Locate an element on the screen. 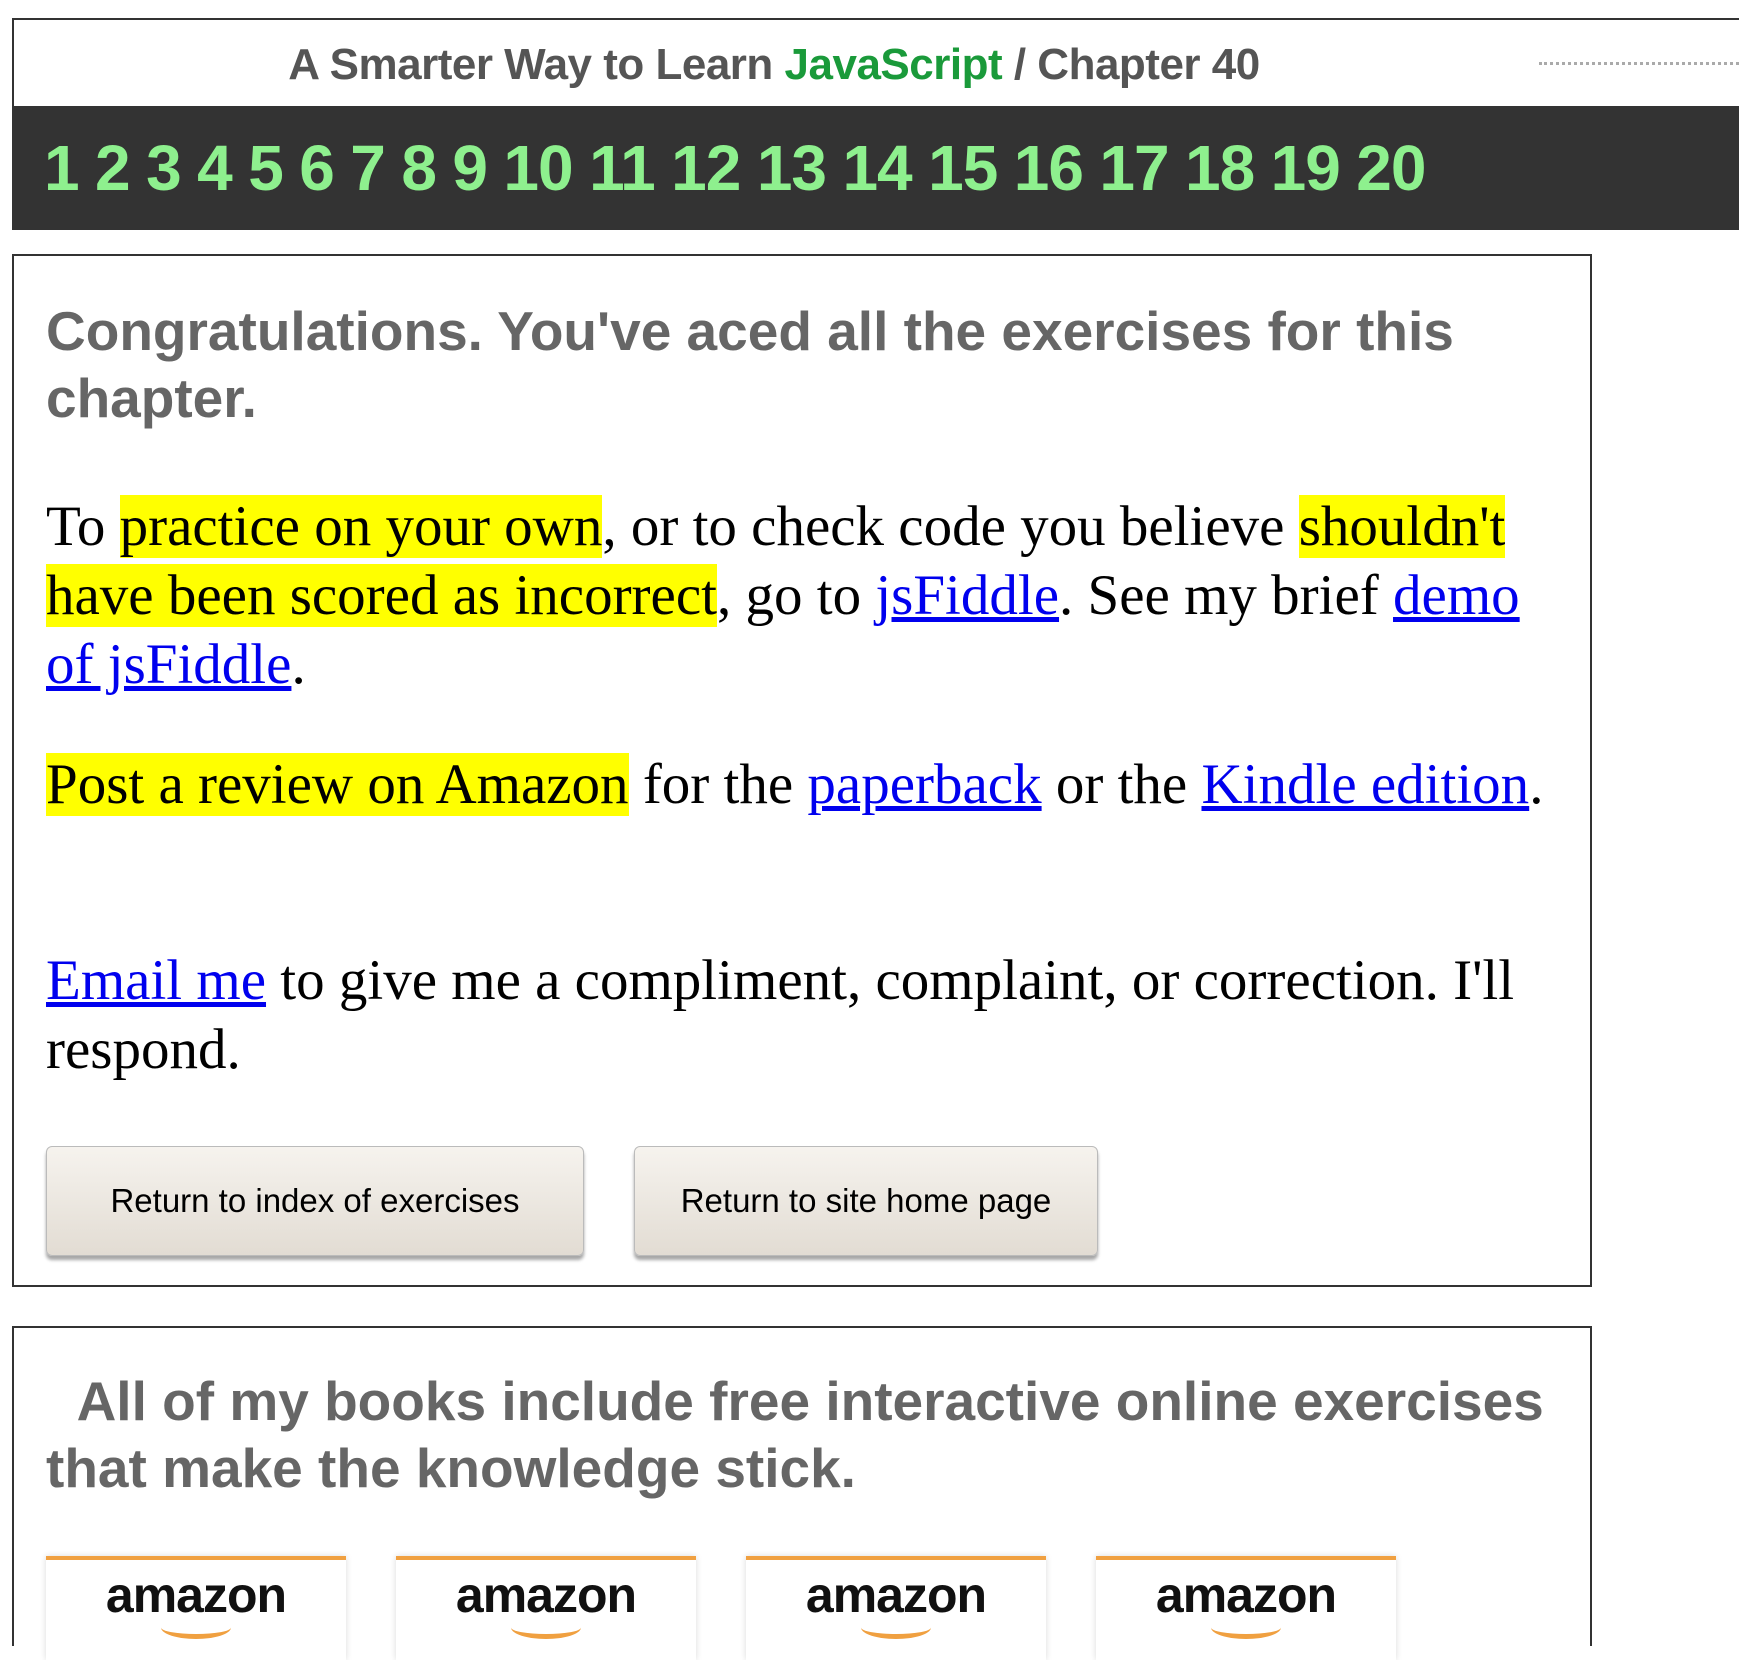  highlight-text: practice on your own is located at coordinates (361, 526).